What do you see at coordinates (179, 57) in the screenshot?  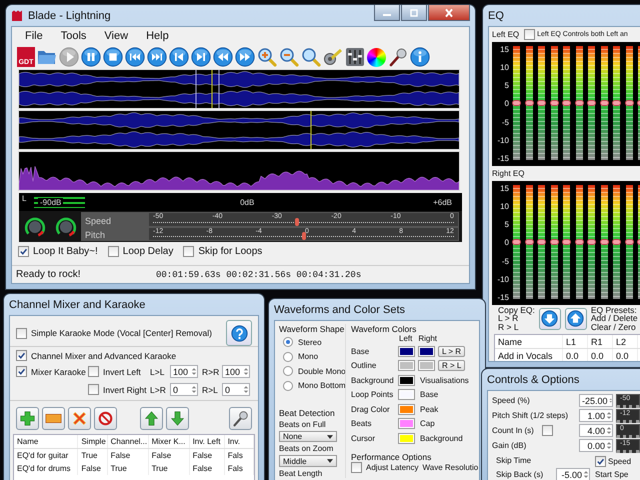 I see `previous-icon` at bounding box center [179, 57].